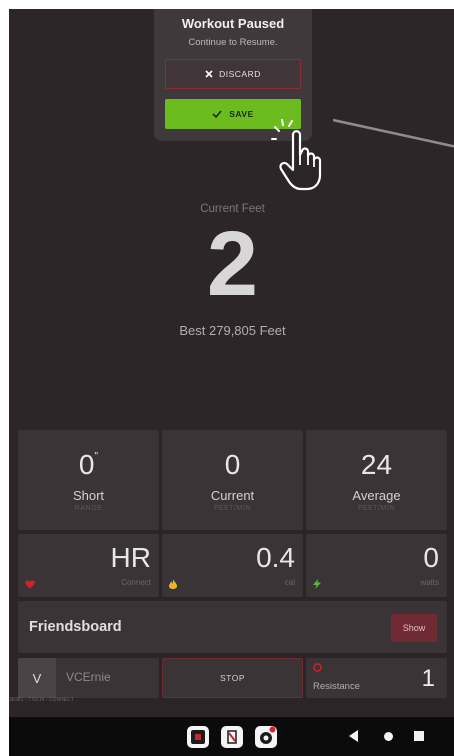  Describe the element at coordinates (37, 678) in the screenshot. I see `user-avatar: V` at that location.